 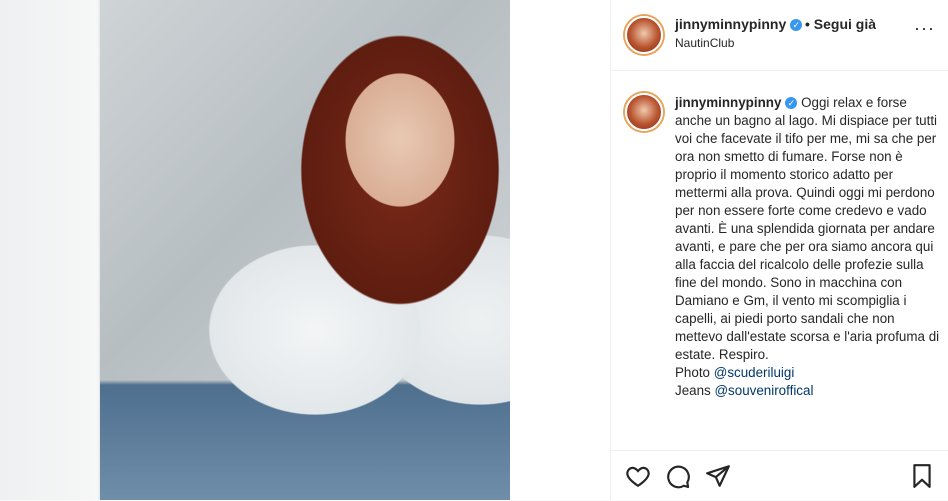 I want to click on jeans-credit-mention: @souveniroffical, so click(x=763, y=390).